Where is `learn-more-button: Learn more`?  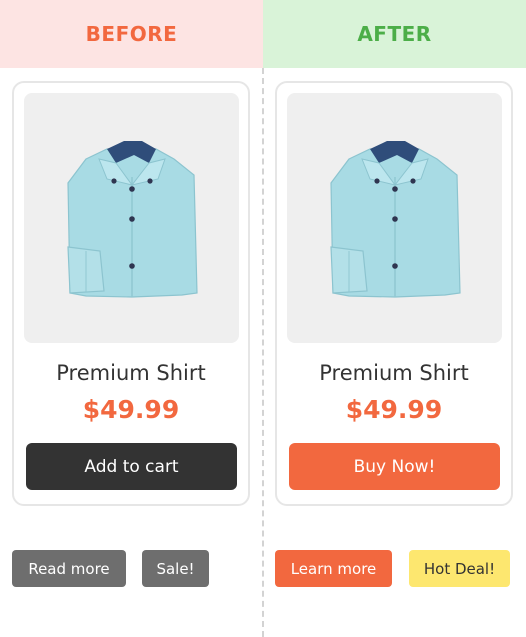 learn-more-button: Learn more is located at coordinates (333, 568).